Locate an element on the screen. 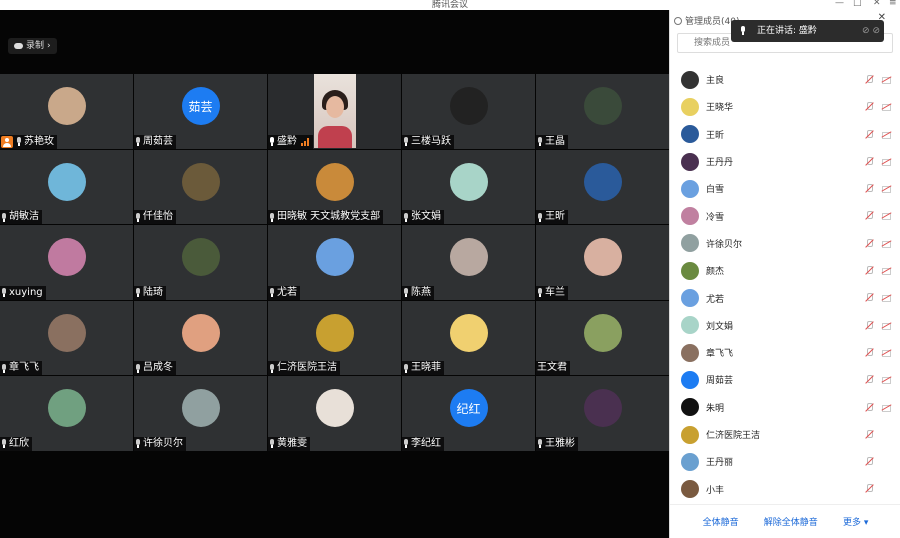 This screenshot has height=538, width=900. participant-tile: 纪红 李纪红 is located at coordinates (468, 413).